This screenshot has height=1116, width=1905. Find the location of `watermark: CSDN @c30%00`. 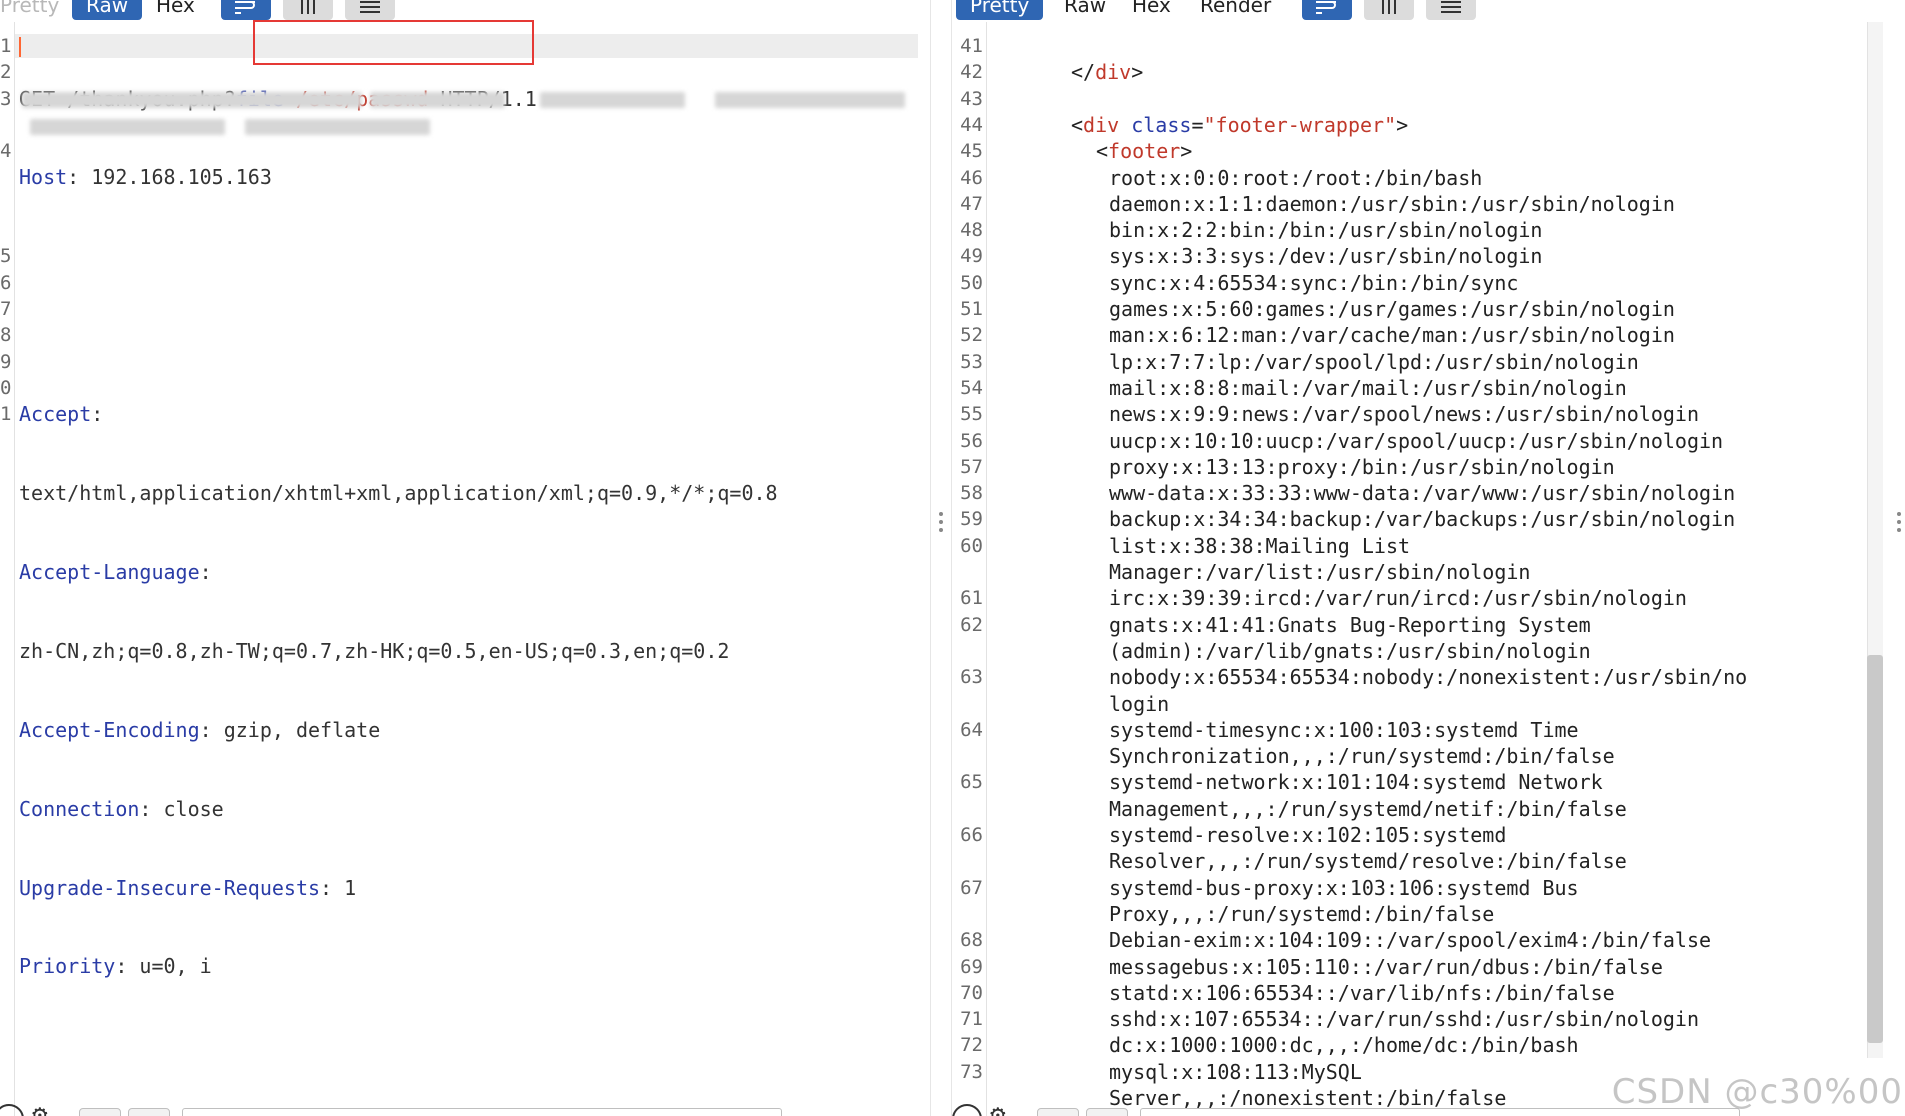

watermark: CSDN @c30%00 is located at coordinates (1757, 1092).